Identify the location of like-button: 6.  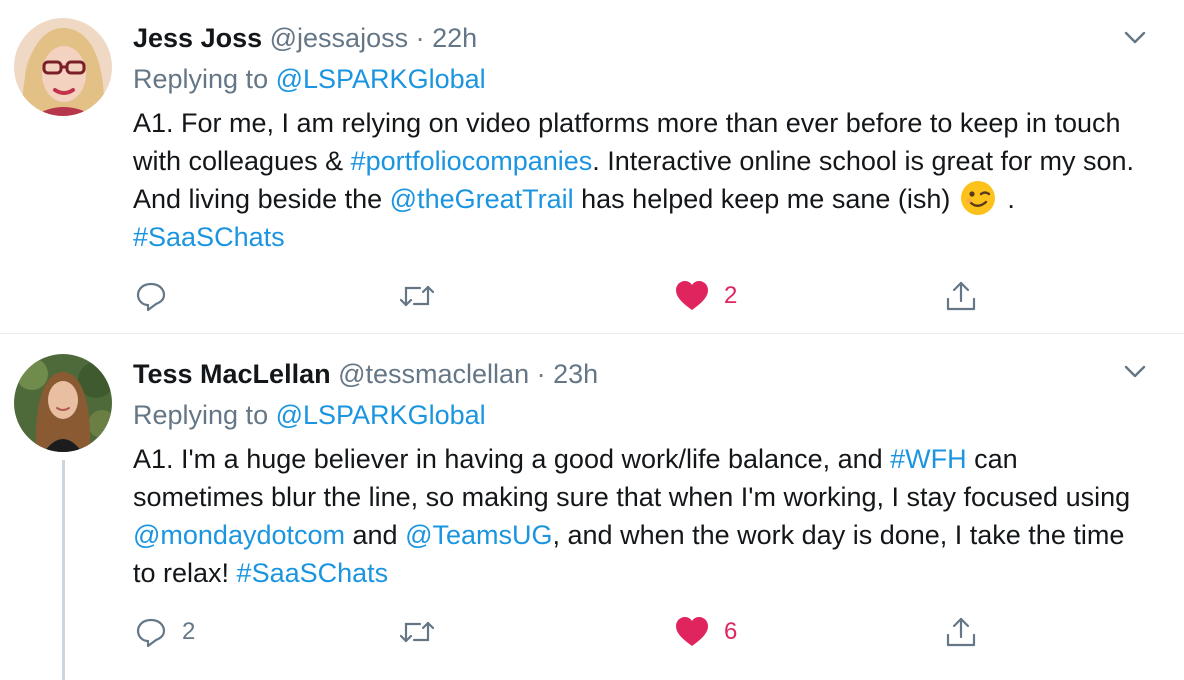
(705, 632).